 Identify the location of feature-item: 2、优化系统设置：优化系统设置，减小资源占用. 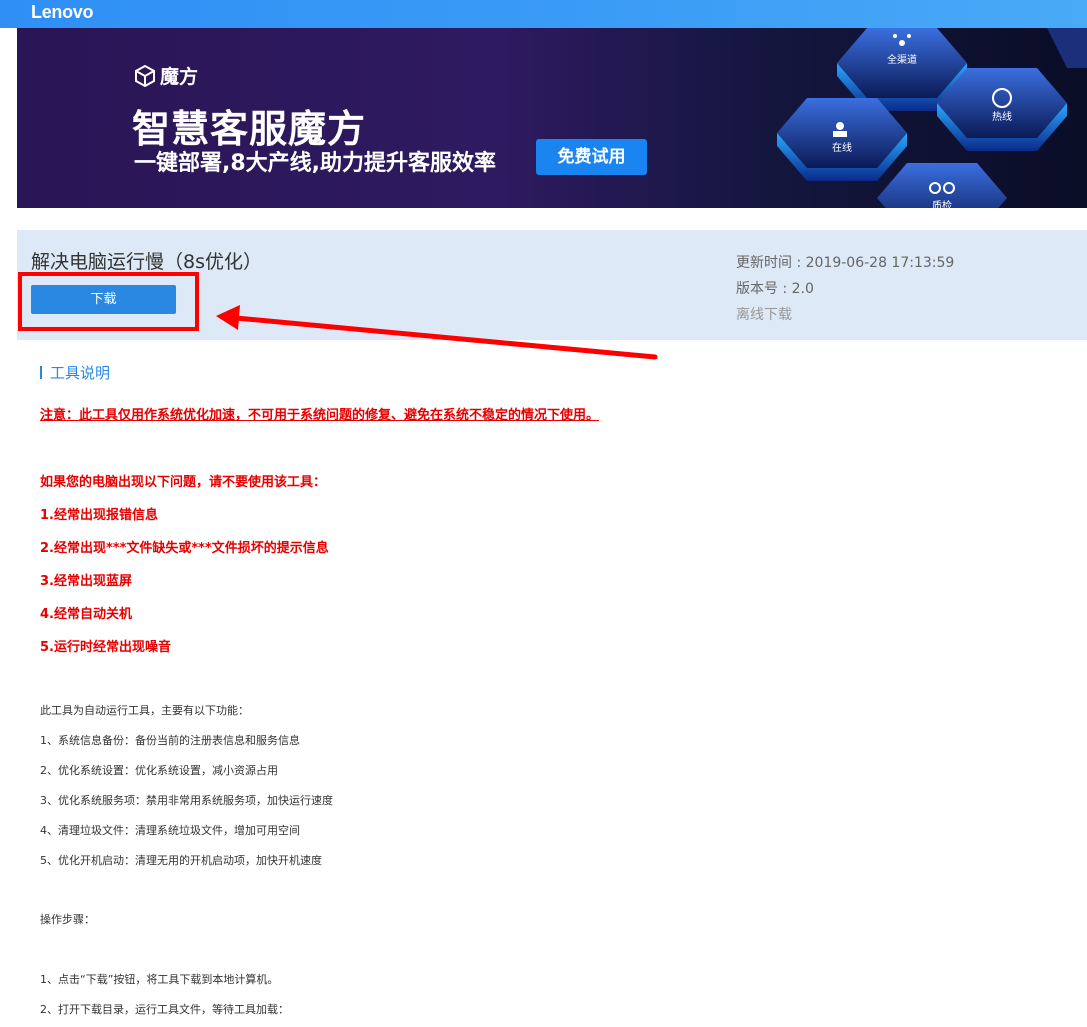
(159, 770).